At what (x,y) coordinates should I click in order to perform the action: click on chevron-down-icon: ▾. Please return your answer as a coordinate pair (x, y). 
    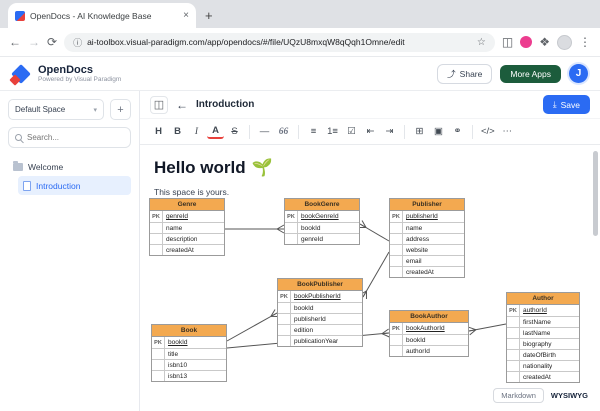
    Looking at the image, I should click on (95, 110).